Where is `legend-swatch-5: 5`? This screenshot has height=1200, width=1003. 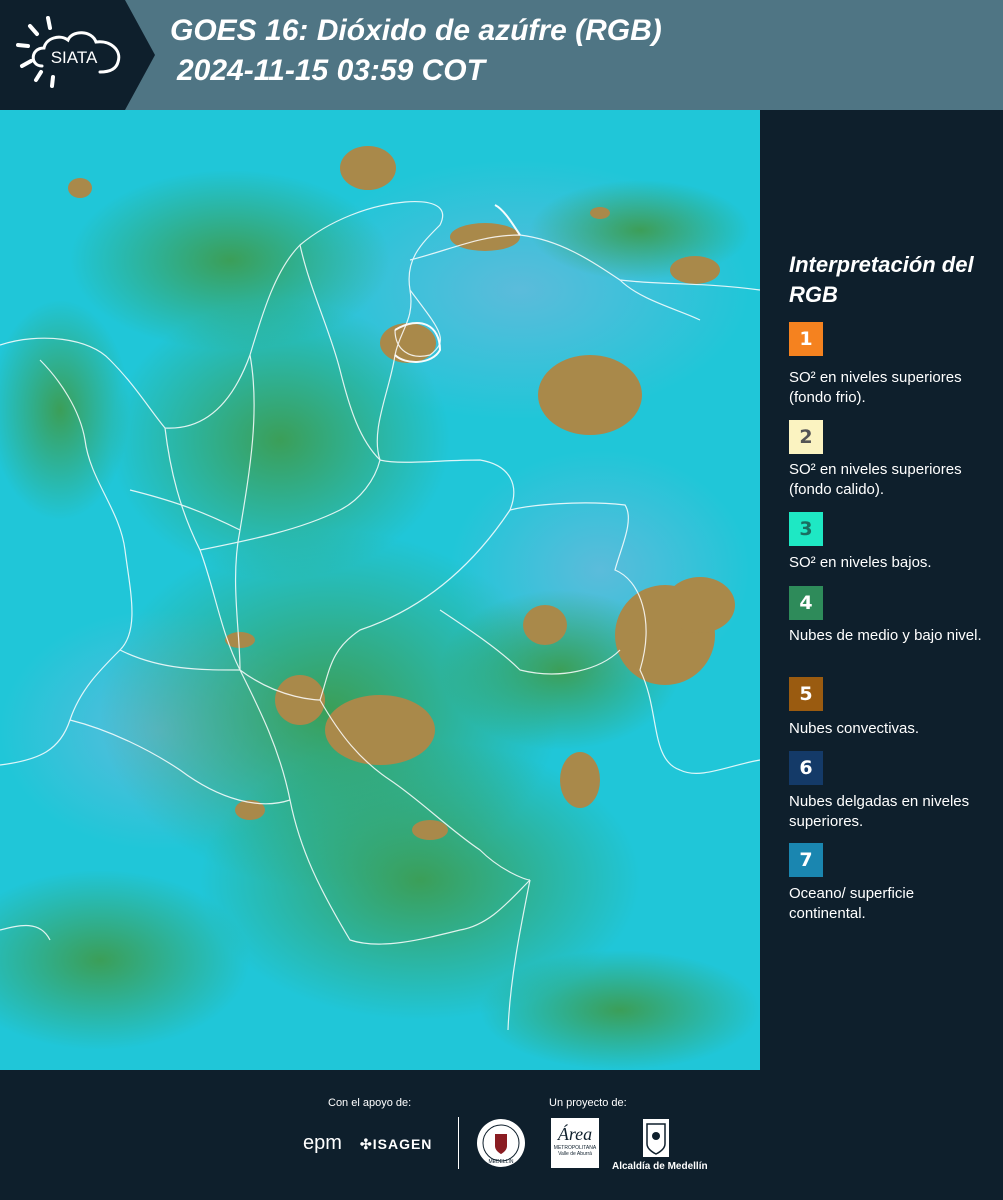 legend-swatch-5: 5 is located at coordinates (806, 694).